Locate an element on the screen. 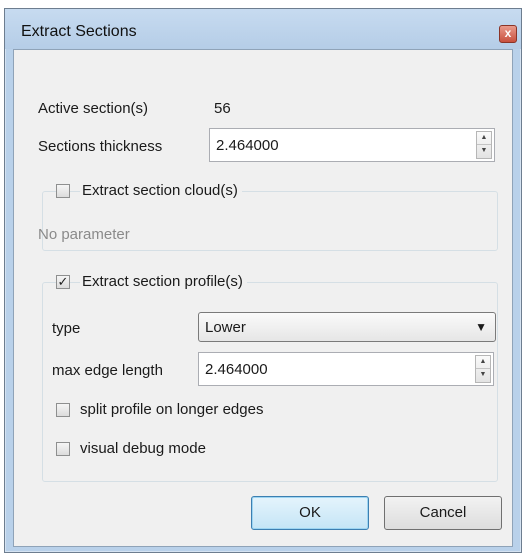 This screenshot has width=526, height=555. active-sections-label: Active section(s) is located at coordinates (93, 108).